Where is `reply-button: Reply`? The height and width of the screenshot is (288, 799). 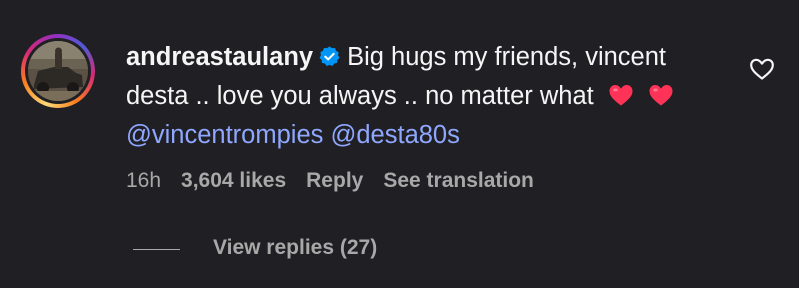 reply-button: Reply is located at coordinates (334, 180).